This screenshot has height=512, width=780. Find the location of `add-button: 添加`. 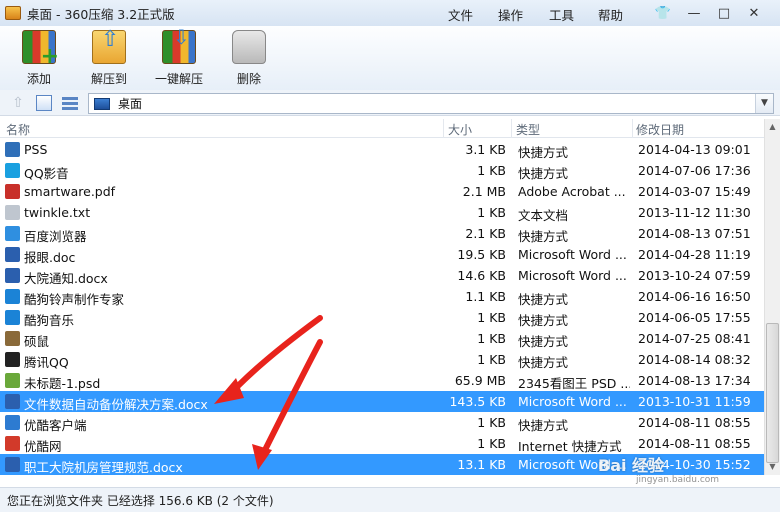

add-button: 添加 is located at coordinates (39, 58).